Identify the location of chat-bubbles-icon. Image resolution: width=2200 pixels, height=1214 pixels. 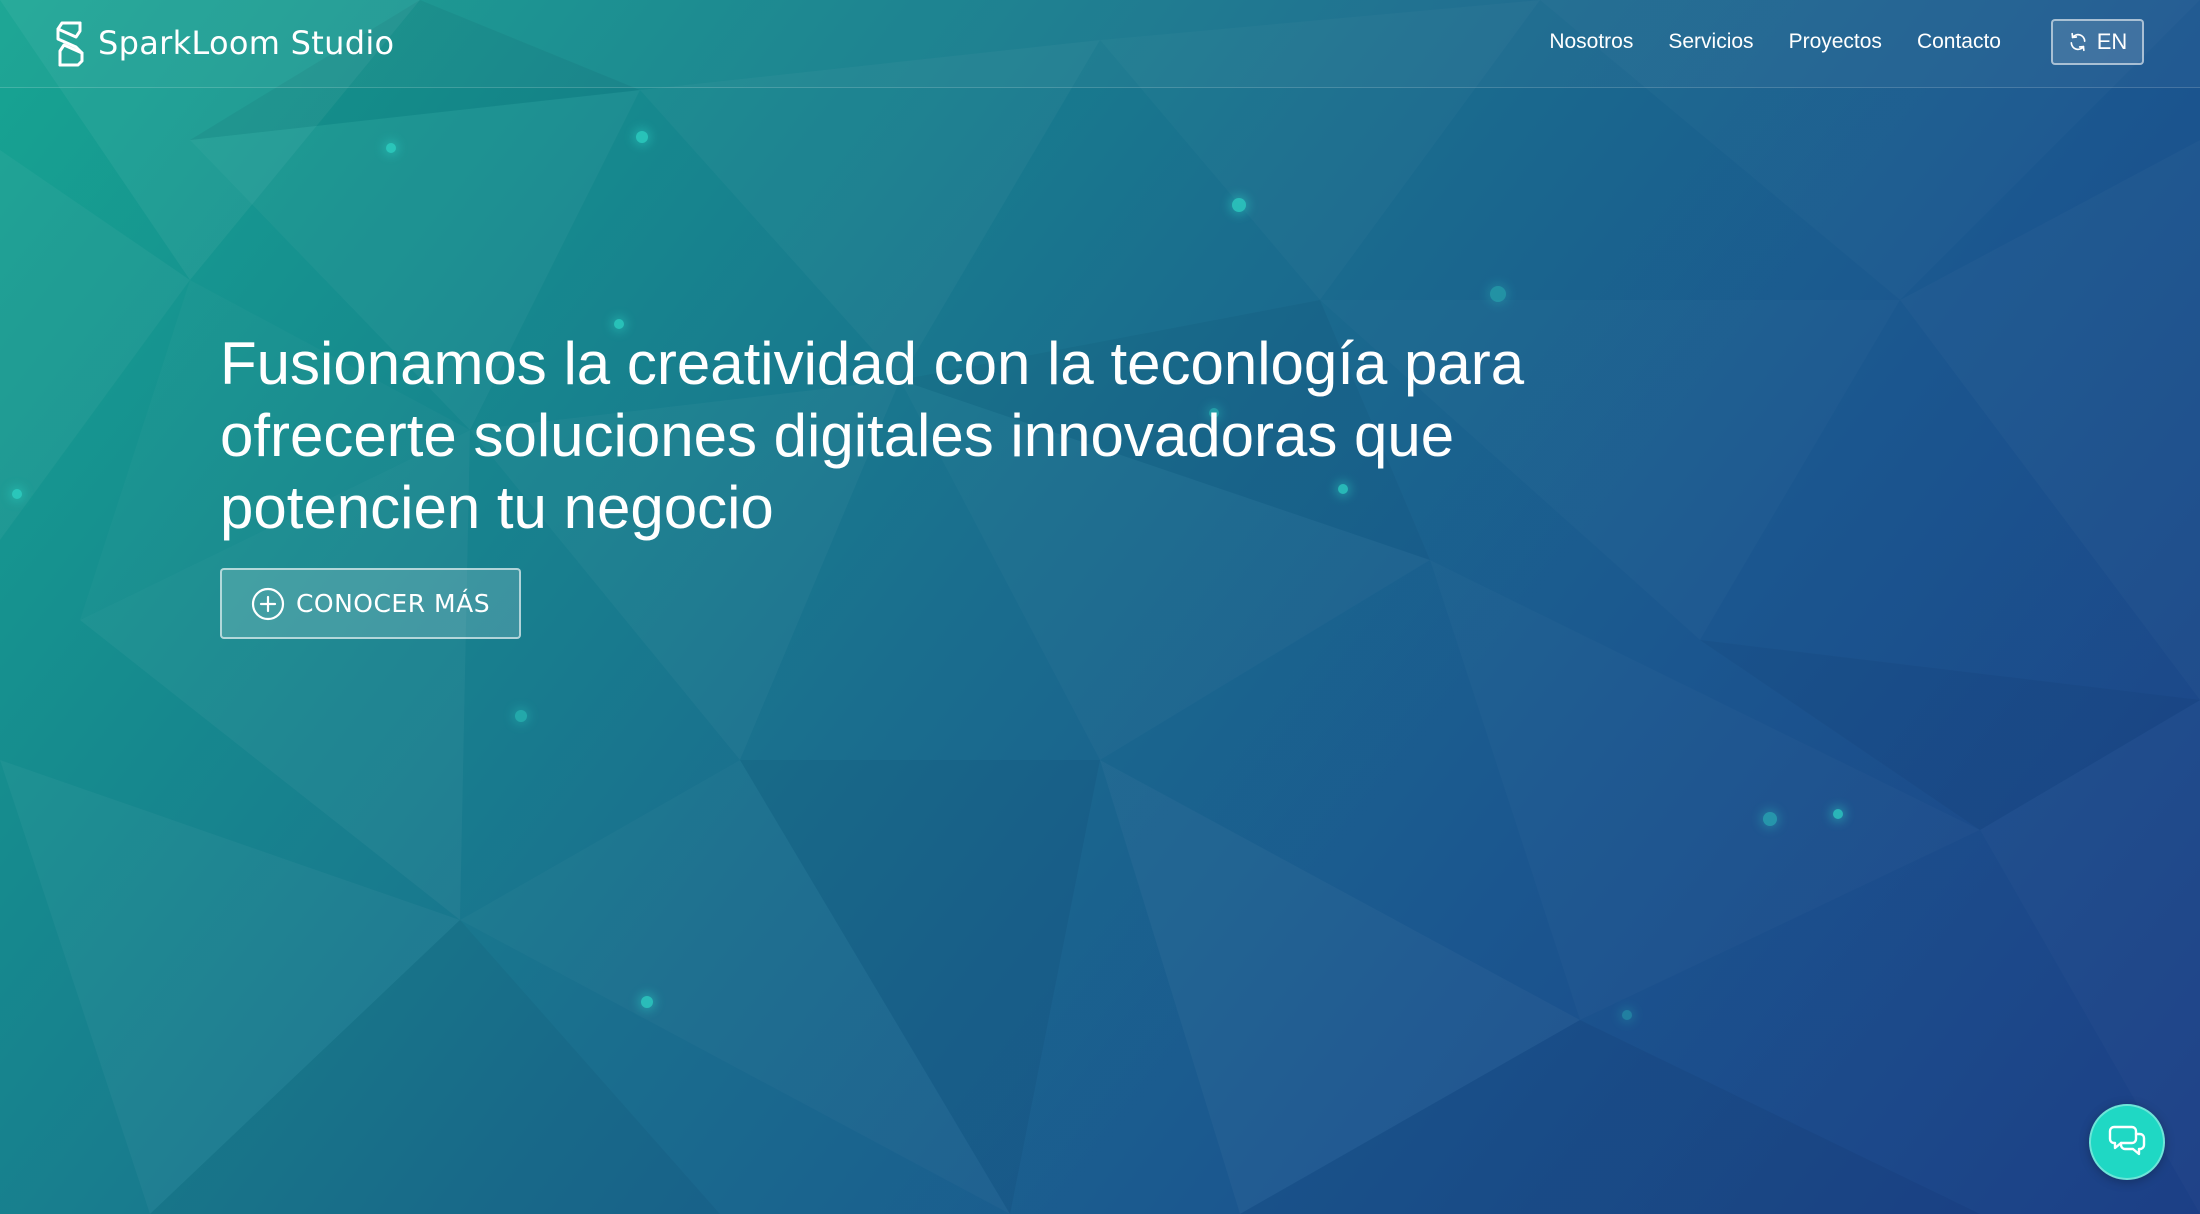
(2127, 1142).